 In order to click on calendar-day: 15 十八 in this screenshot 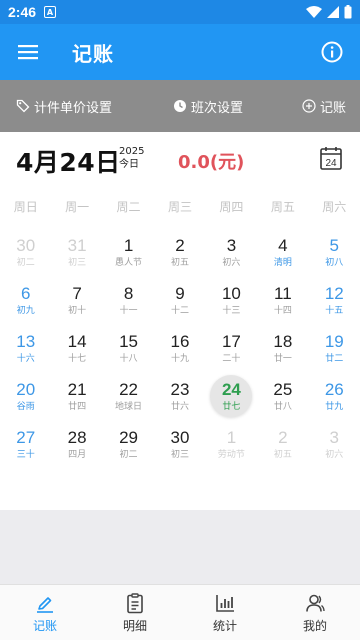, I will do `click(128, 348)`.